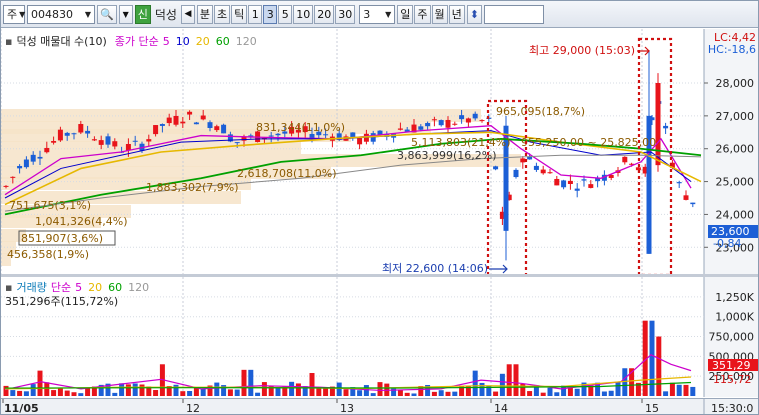 Image resolution: width=759 pixels, height=415 pixels. What do you see at coordinates (202, 41) in the screenshot?
I see `ma-period-label: 20` at bounding box center [202, 41].